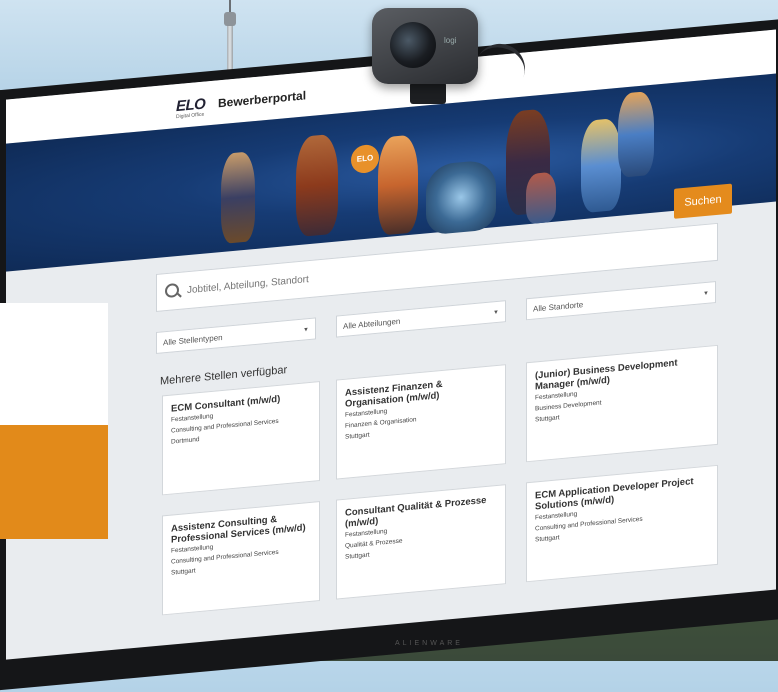 This screenshot has width=778, height=692. Describe the element at coordinates (54, 482) in the screenshot. I see `orange-overlay-block` at that location.